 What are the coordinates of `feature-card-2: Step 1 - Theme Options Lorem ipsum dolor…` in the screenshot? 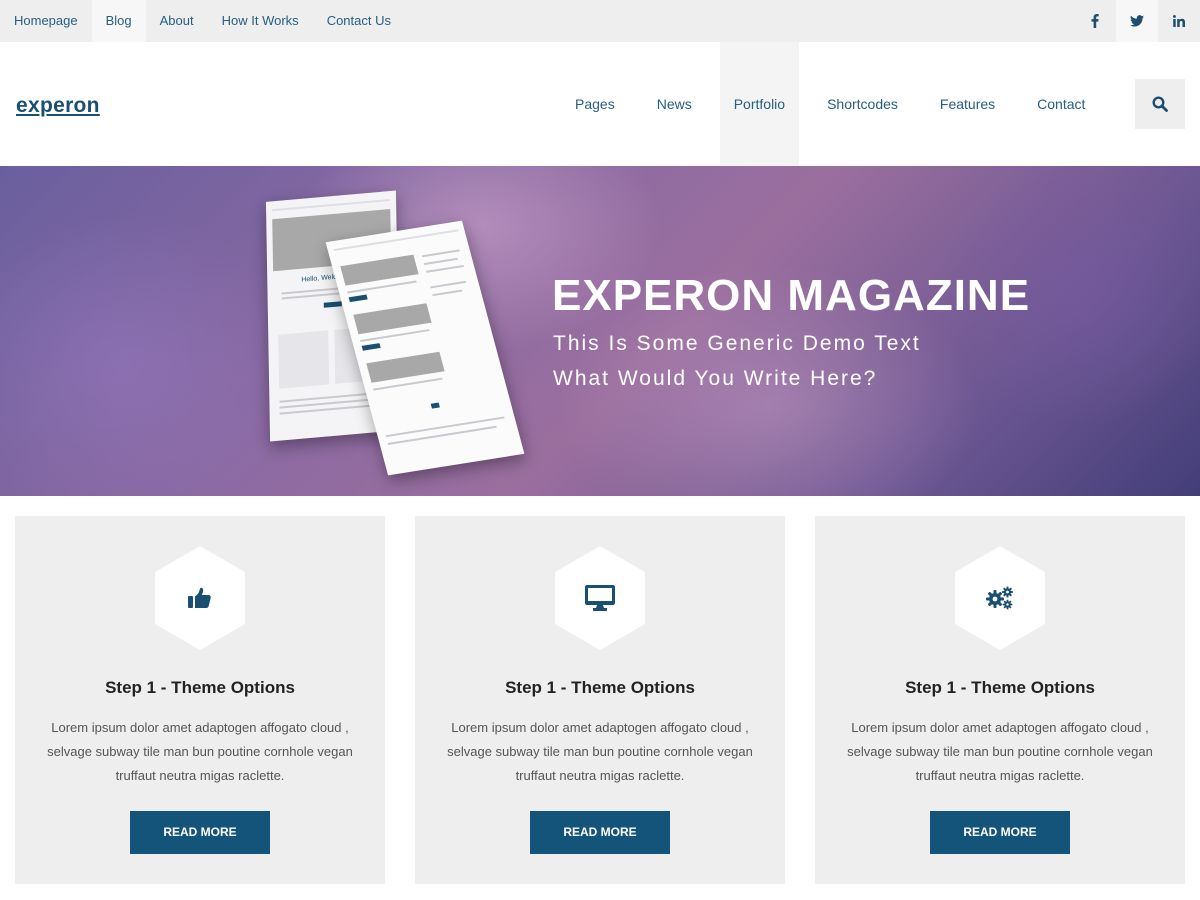 It's located at (600, 700).